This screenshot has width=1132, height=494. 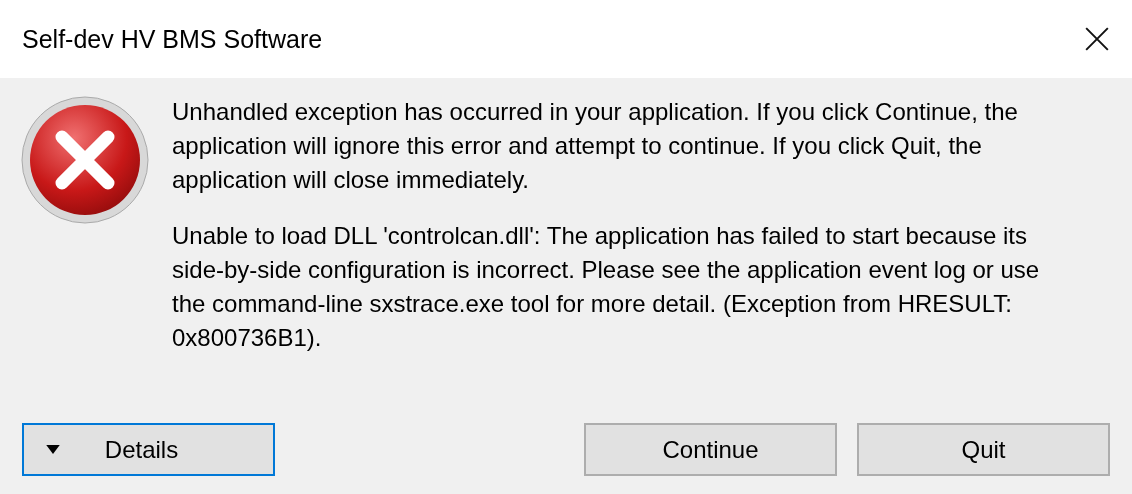 I want to click on close-icon, so click(x=1097, y=39).